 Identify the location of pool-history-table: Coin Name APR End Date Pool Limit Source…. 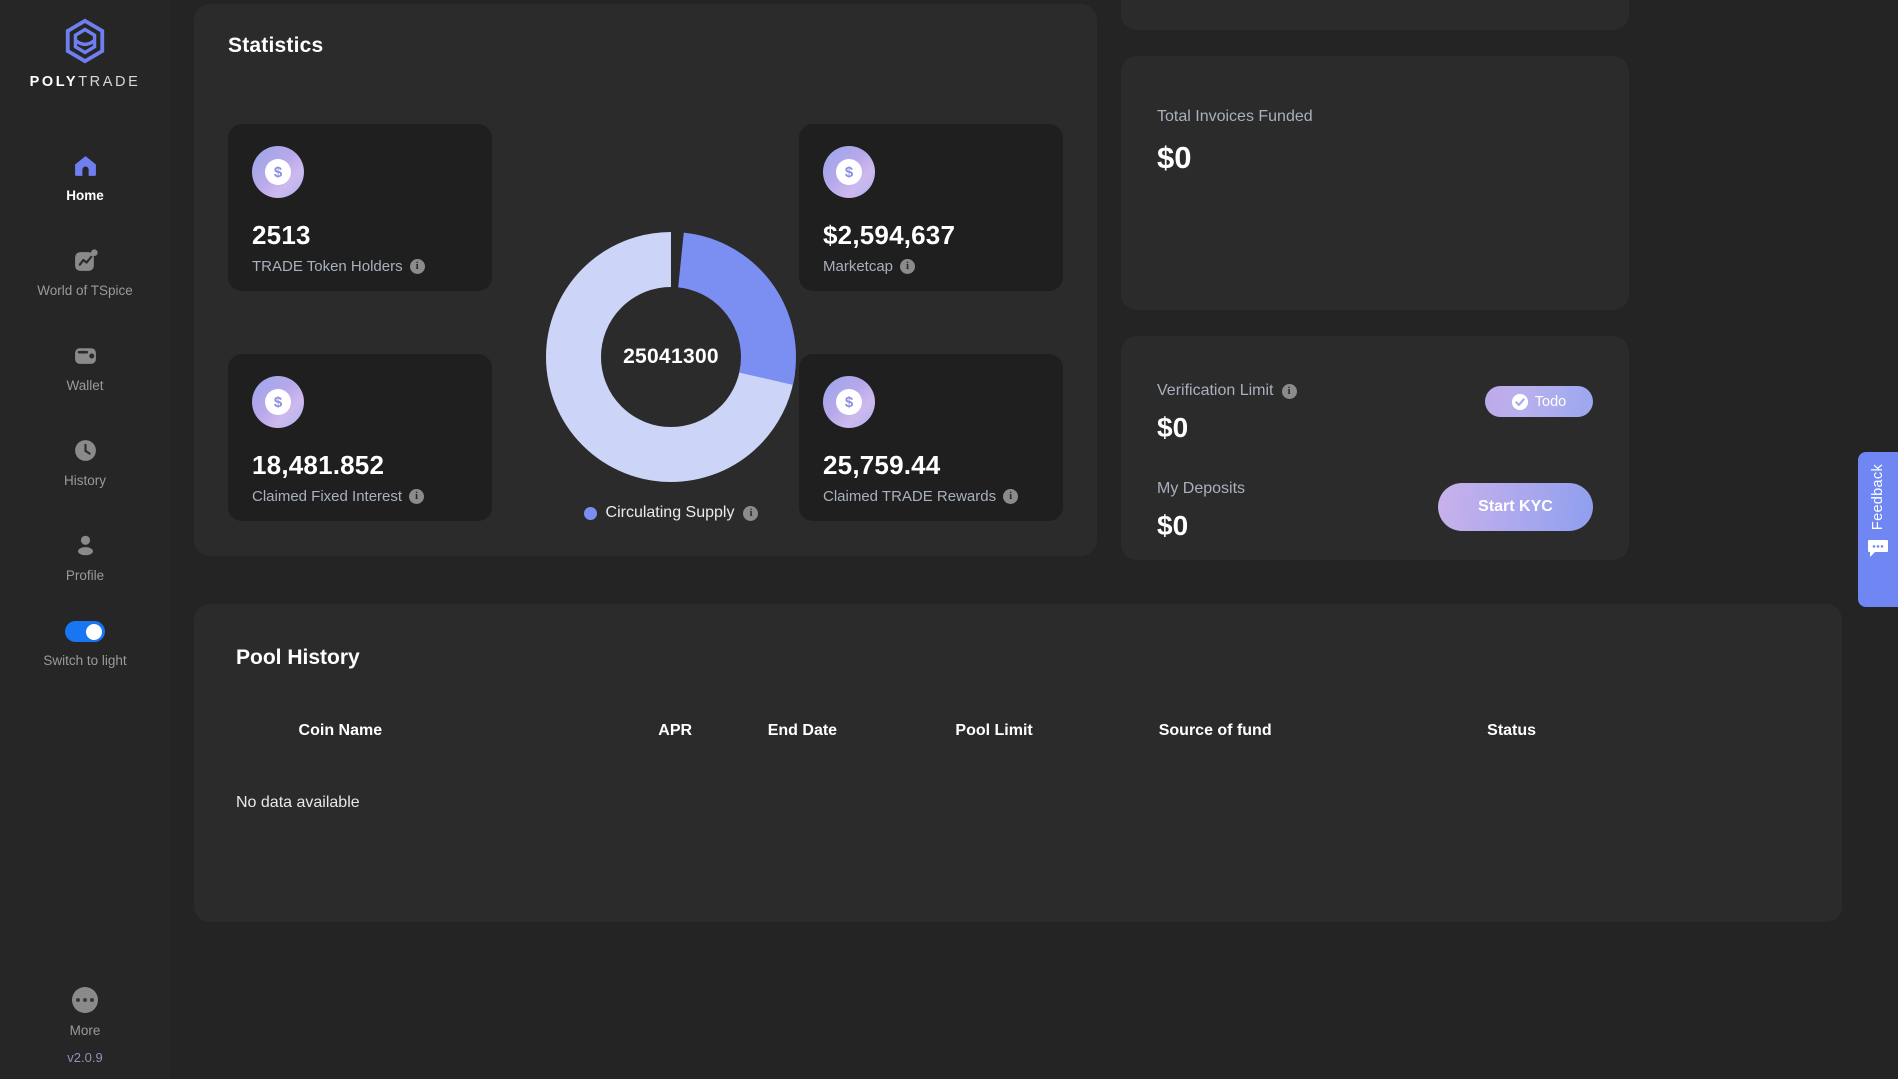
(1018, 767).